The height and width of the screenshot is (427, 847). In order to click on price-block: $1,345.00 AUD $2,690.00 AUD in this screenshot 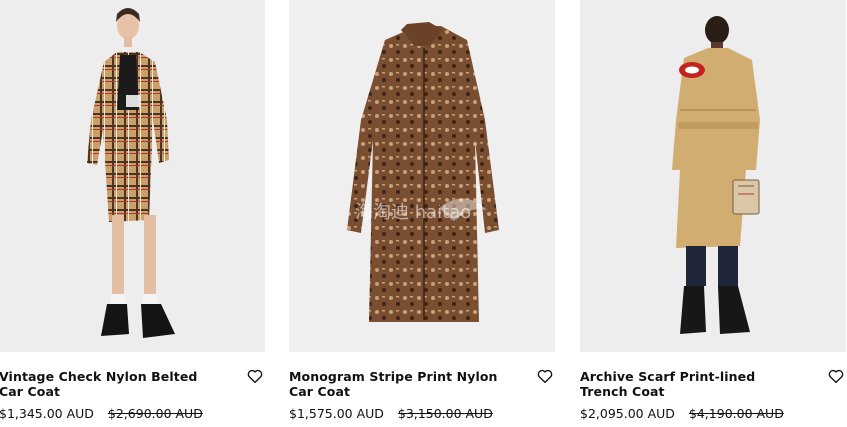, I will do `click(101, 413)`.